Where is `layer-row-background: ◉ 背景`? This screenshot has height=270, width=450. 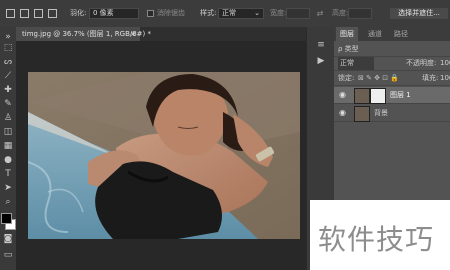
layer-row-background: ◉ 背景 is located at coordinates (392, 113).